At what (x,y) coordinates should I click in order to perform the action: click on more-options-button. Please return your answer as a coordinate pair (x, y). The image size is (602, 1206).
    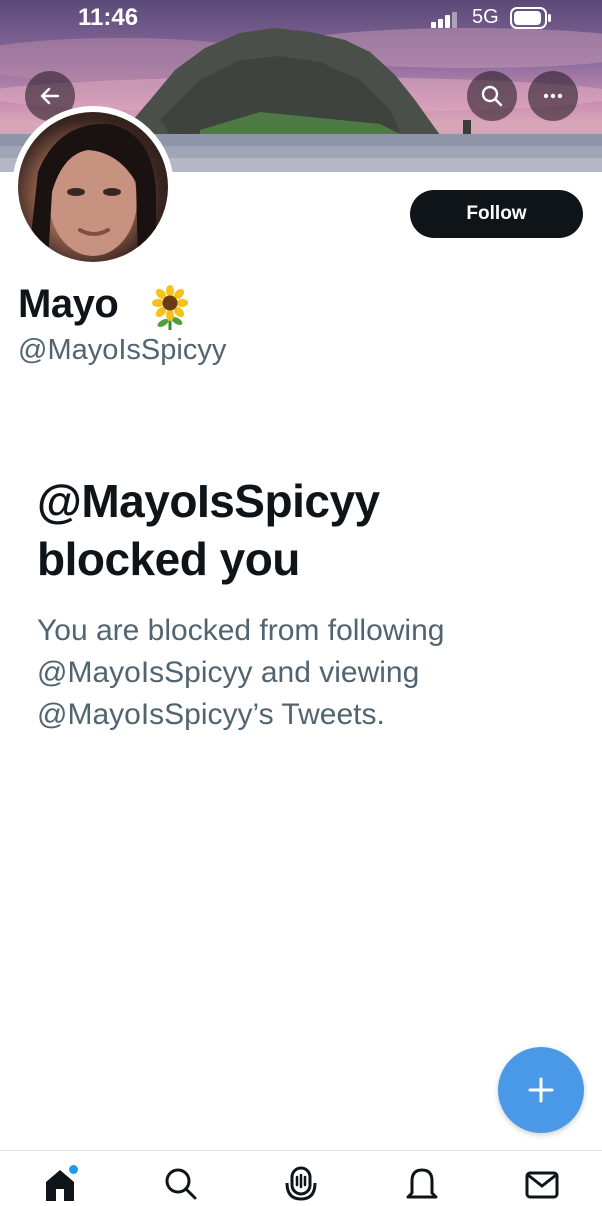
    Looking at the image, I should click on (553, 96).